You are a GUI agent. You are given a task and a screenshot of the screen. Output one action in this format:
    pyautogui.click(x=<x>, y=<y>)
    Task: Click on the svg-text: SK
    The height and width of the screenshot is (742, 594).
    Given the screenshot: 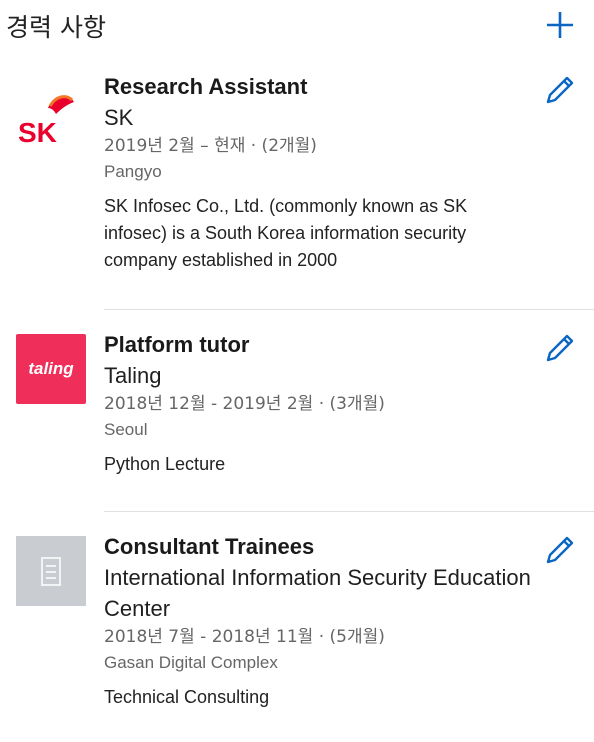 What is the action you would take?
    pyautogui.click(x=37, y=132)
    